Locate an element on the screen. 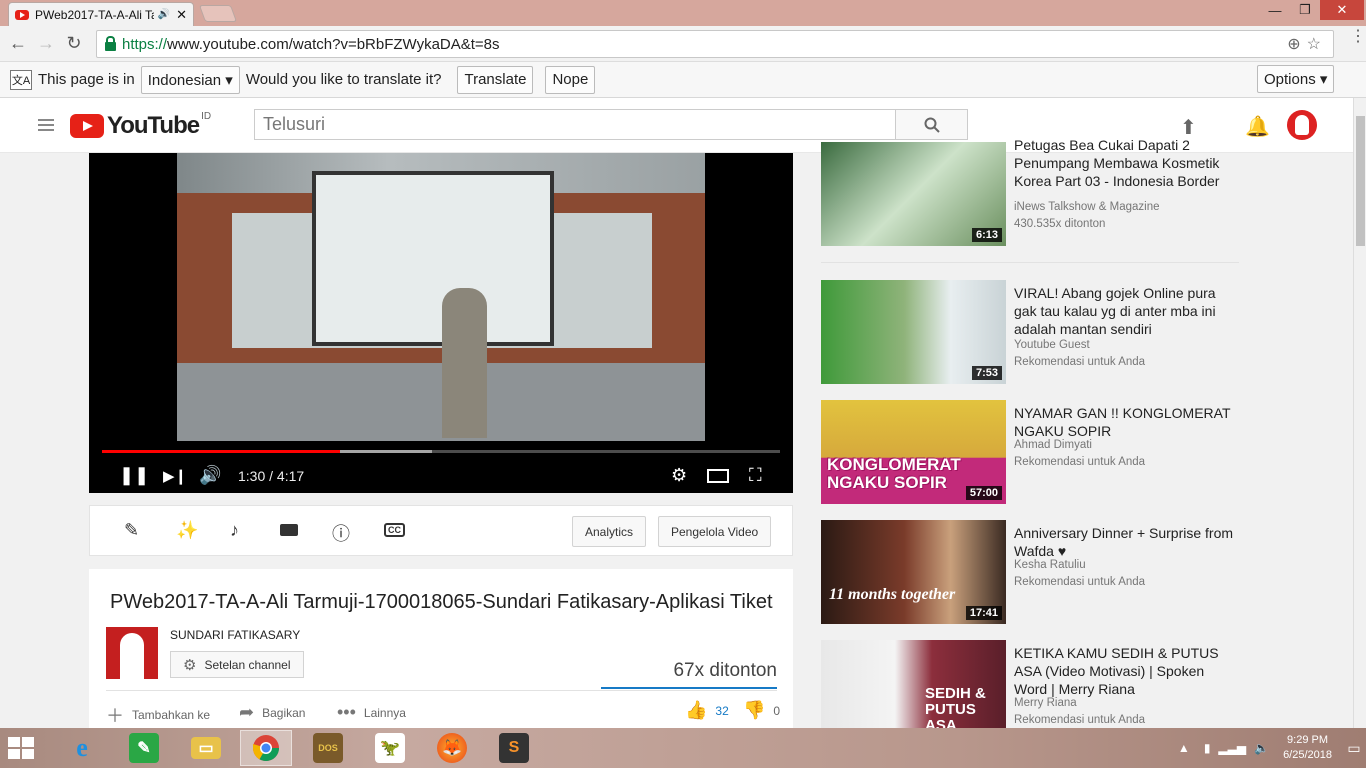 This screenshot has width=1366, height=768. like-ratio-bar is located at coordinates (689, 688).